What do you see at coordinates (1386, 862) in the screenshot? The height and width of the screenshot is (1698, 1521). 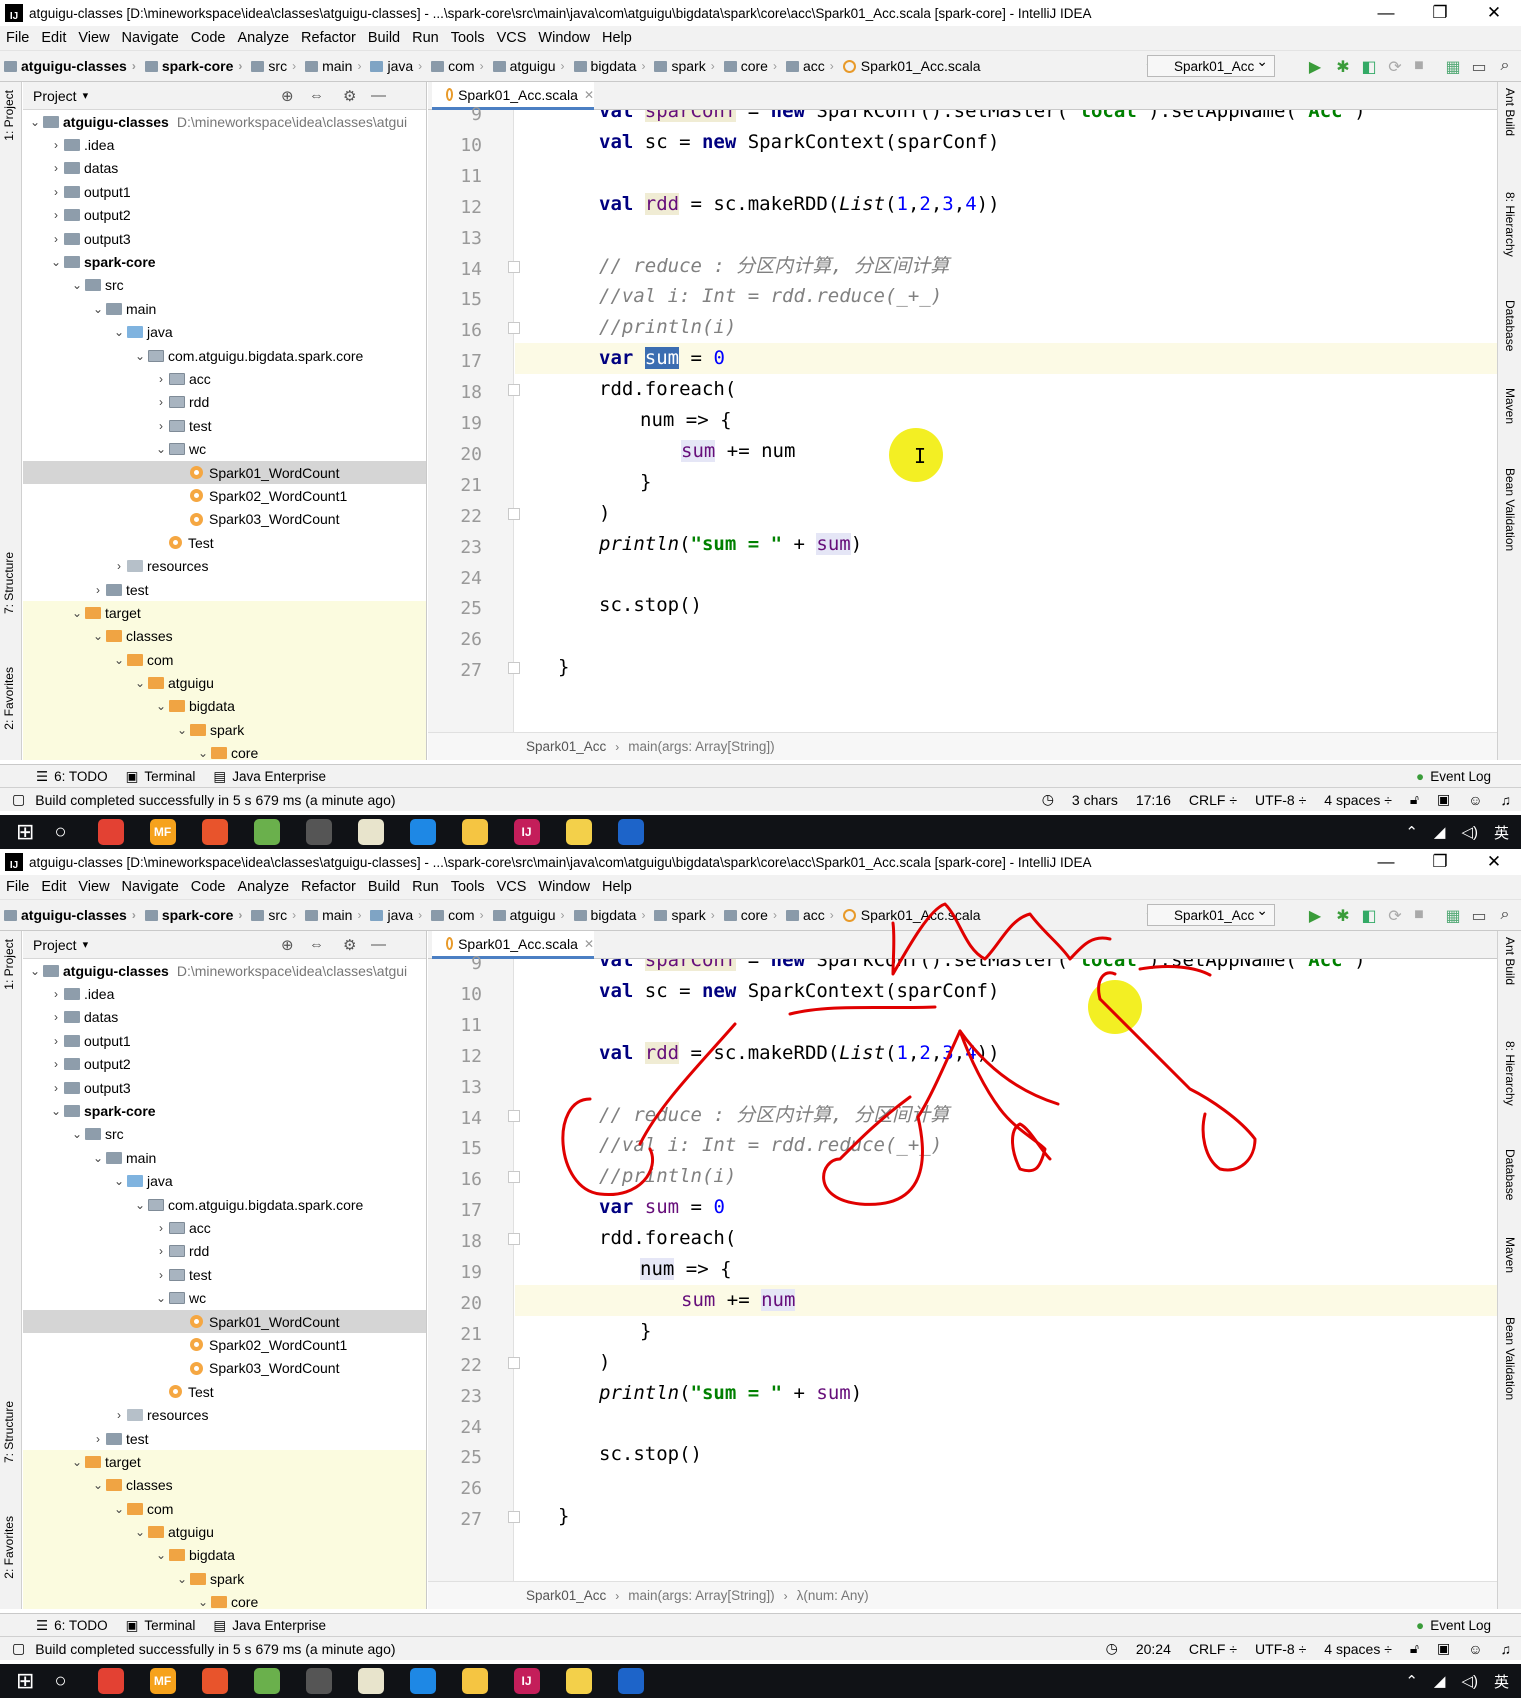 I see `minimize-button: —` at bounding box center [1386, 862].